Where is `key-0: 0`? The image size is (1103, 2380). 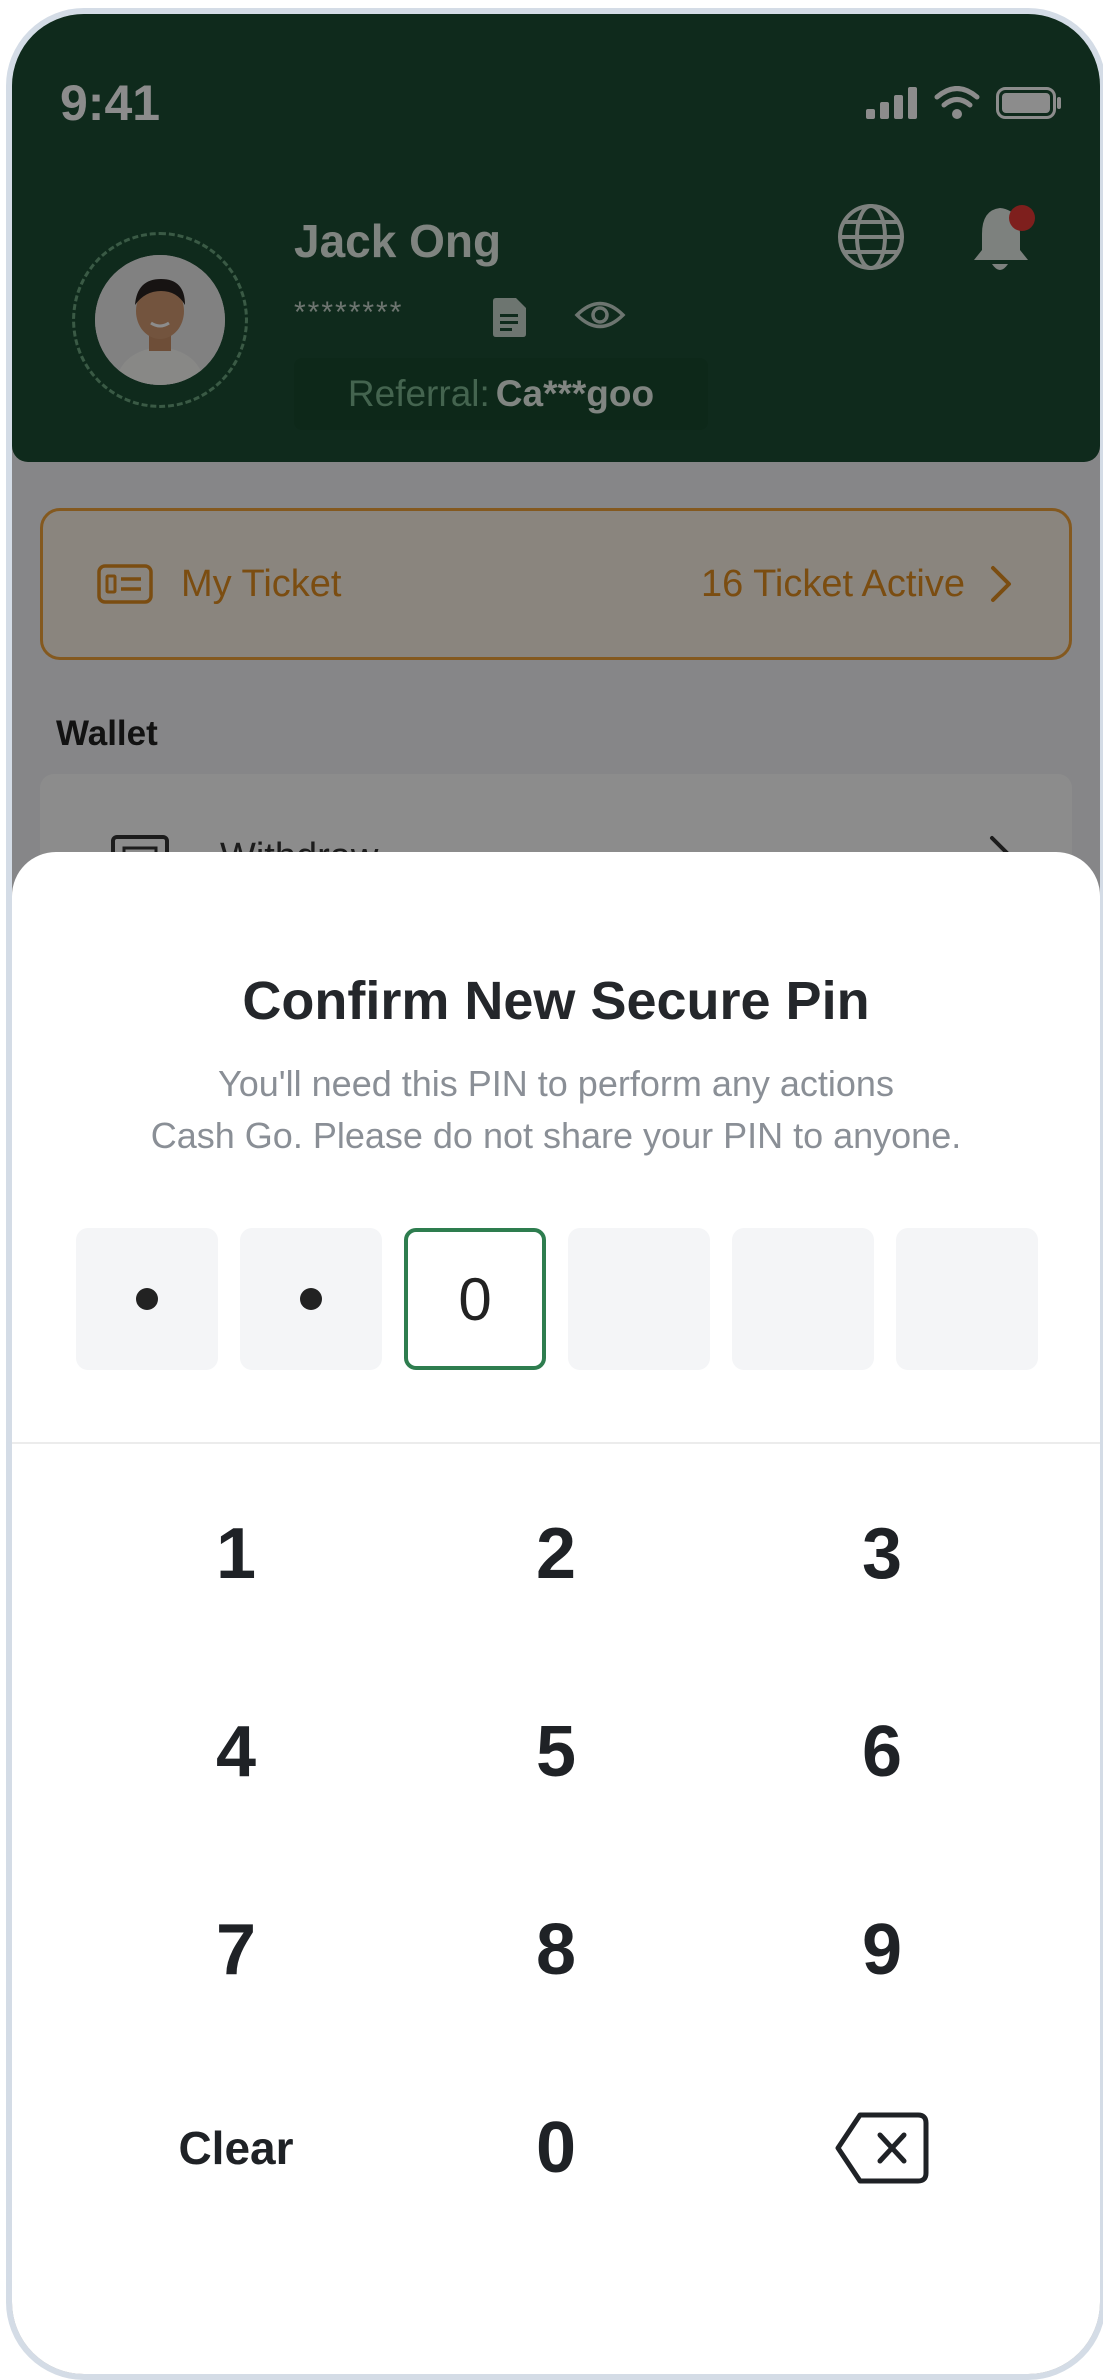
key-0: 0 is located at coordinates (556, 2148).